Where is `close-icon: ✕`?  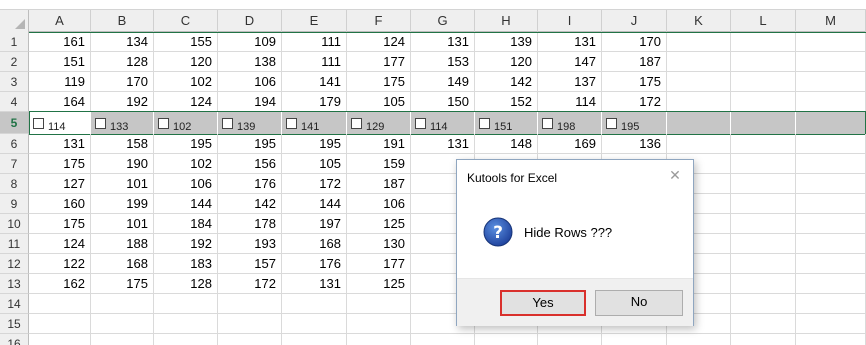
close-icon: ✕ is located at coordinates (675, 175).